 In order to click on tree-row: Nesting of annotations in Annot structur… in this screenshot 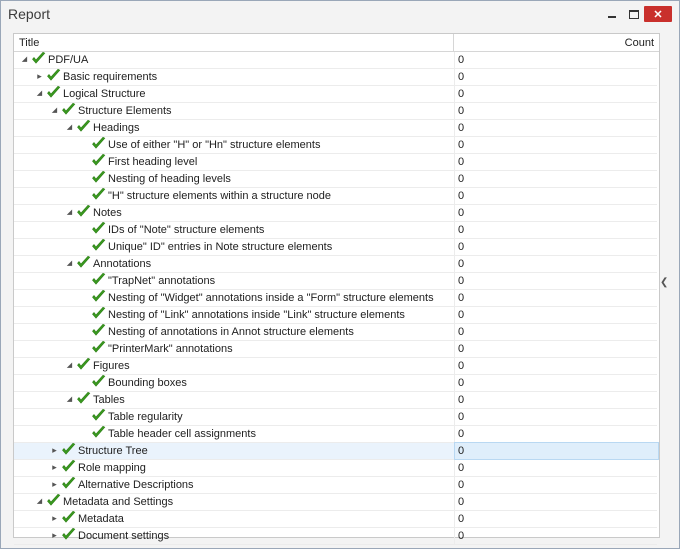, I will do `click(336, 332)`.